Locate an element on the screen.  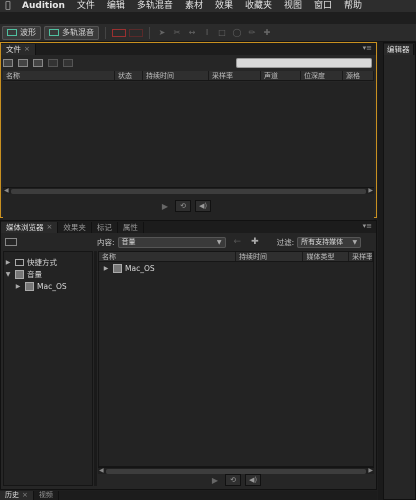
multitrack-view-button: 多轨混音 is located at coordinates (71, 32).